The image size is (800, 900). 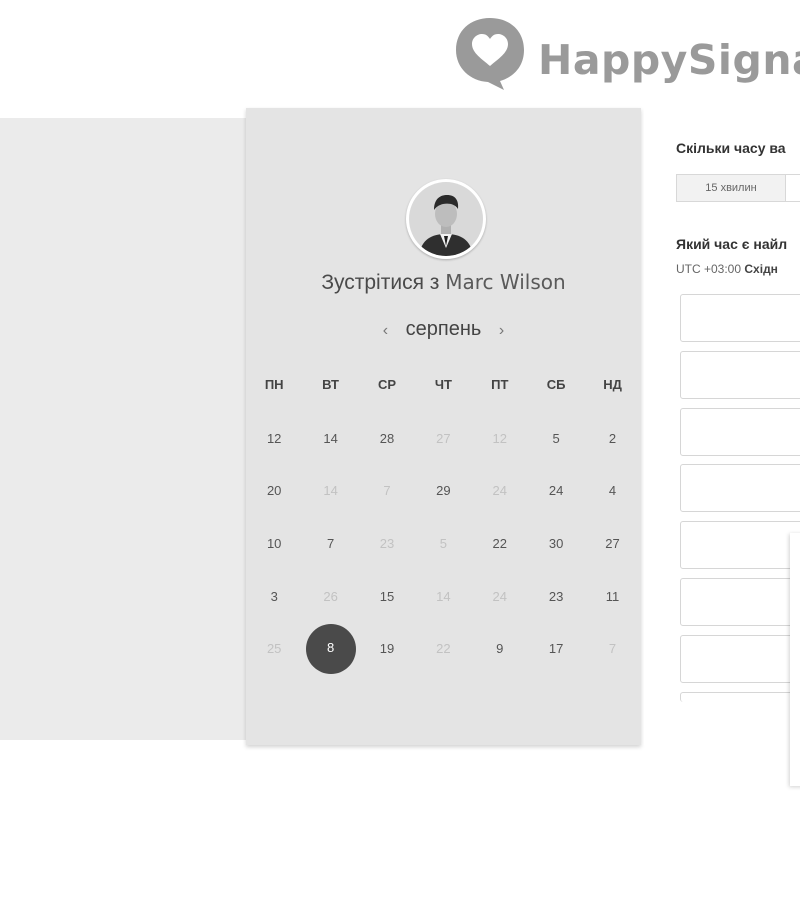 I want to click on duration-options: 15 хвилин, so click(x=738, y=188).